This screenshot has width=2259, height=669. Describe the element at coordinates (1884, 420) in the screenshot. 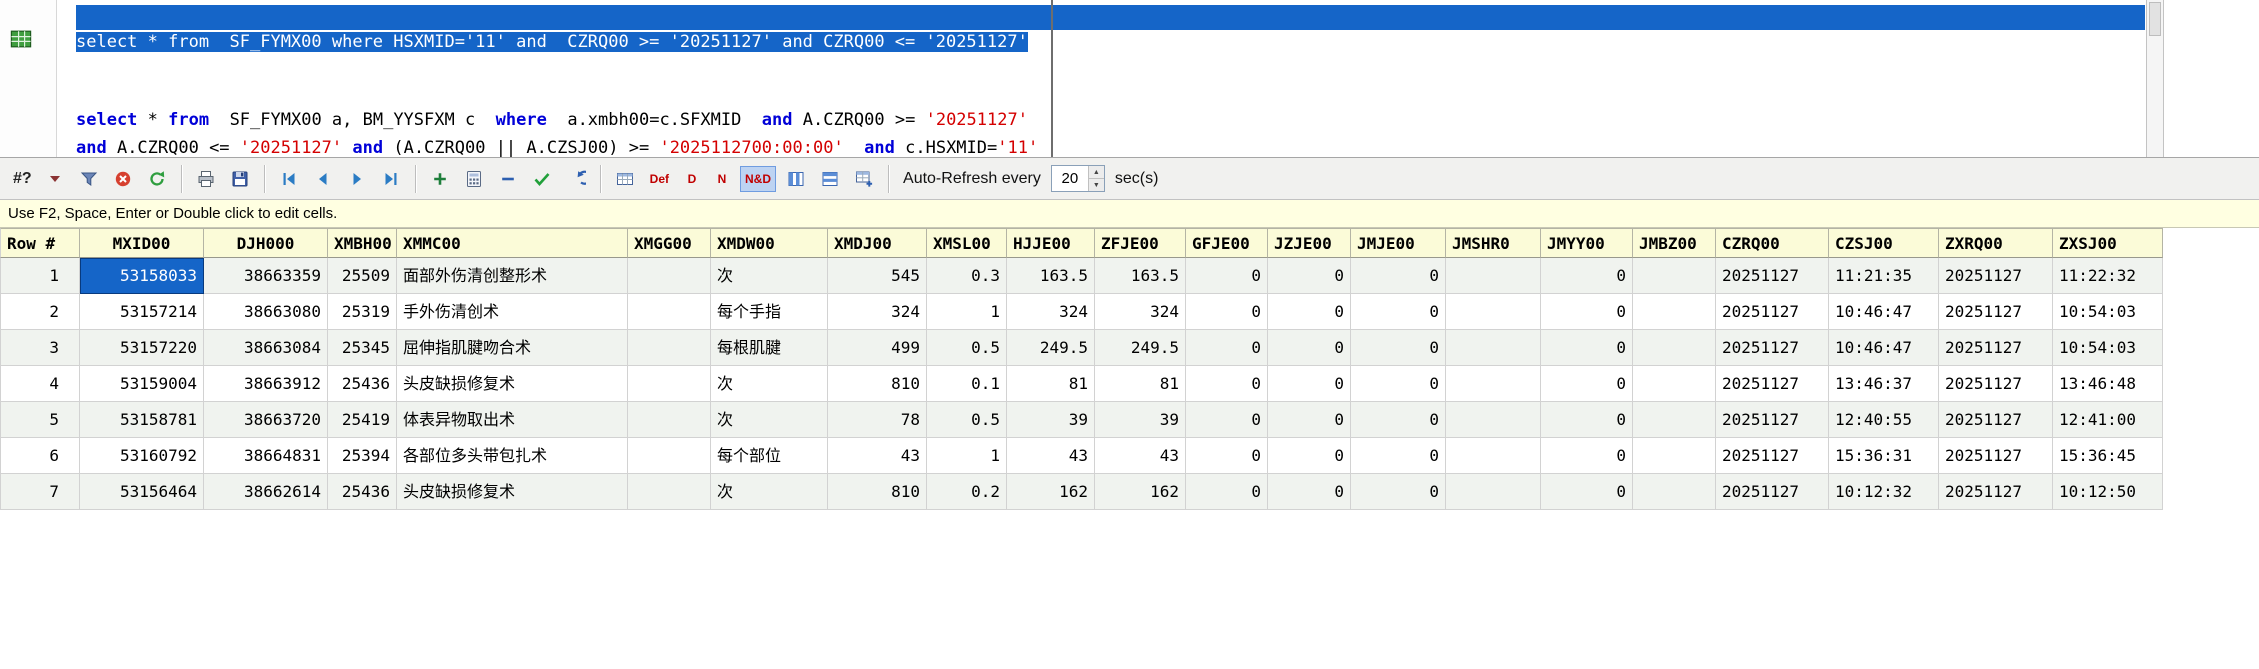

I see `grid-cell: 12:40:55` at that location.